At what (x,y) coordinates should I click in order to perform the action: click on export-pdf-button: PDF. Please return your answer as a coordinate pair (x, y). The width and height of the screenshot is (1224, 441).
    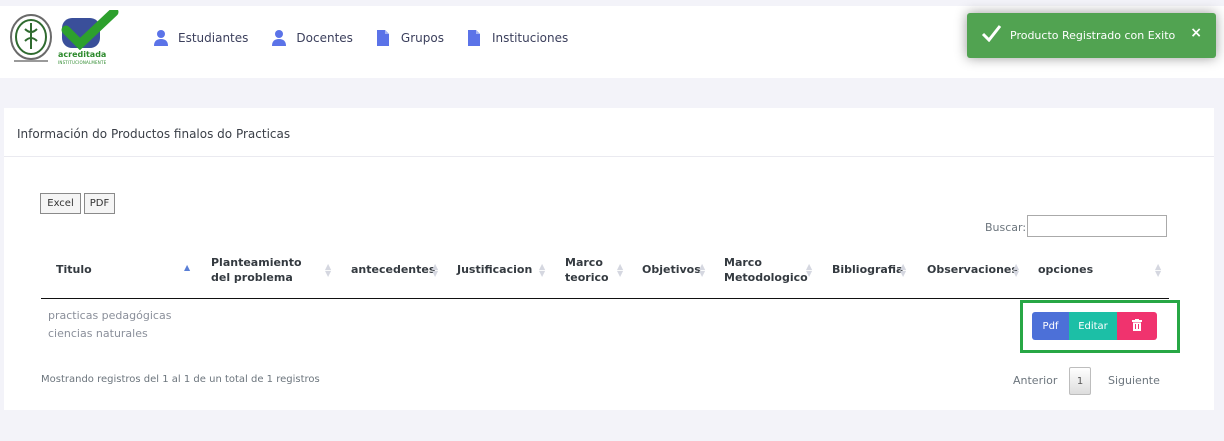
    Looking at the image, I should click on (99, 203).